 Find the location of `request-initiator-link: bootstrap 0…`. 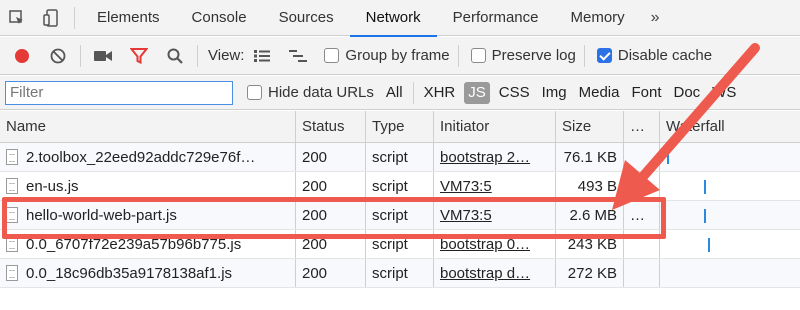

request-initiator-link: bootstrap 0… is located at coordinates (485, 244).